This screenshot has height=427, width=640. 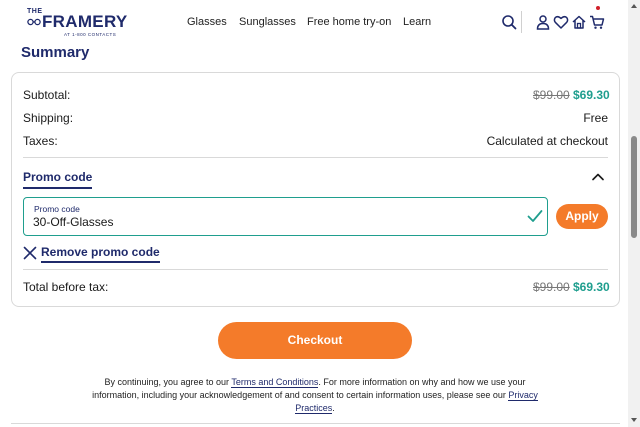 What do you see at coordinates (100, 254) in the screenshot?
I see `remove-promo-code-link: Remove promo code` at bounding box center [100, 254].